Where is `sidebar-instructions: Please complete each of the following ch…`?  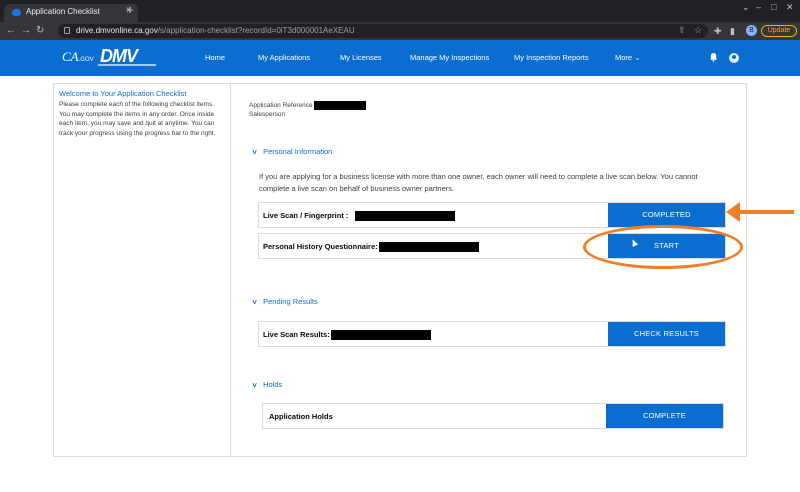
sidebar-instructions: Please complete each of the following ch… is located at coordinates (137, 119).